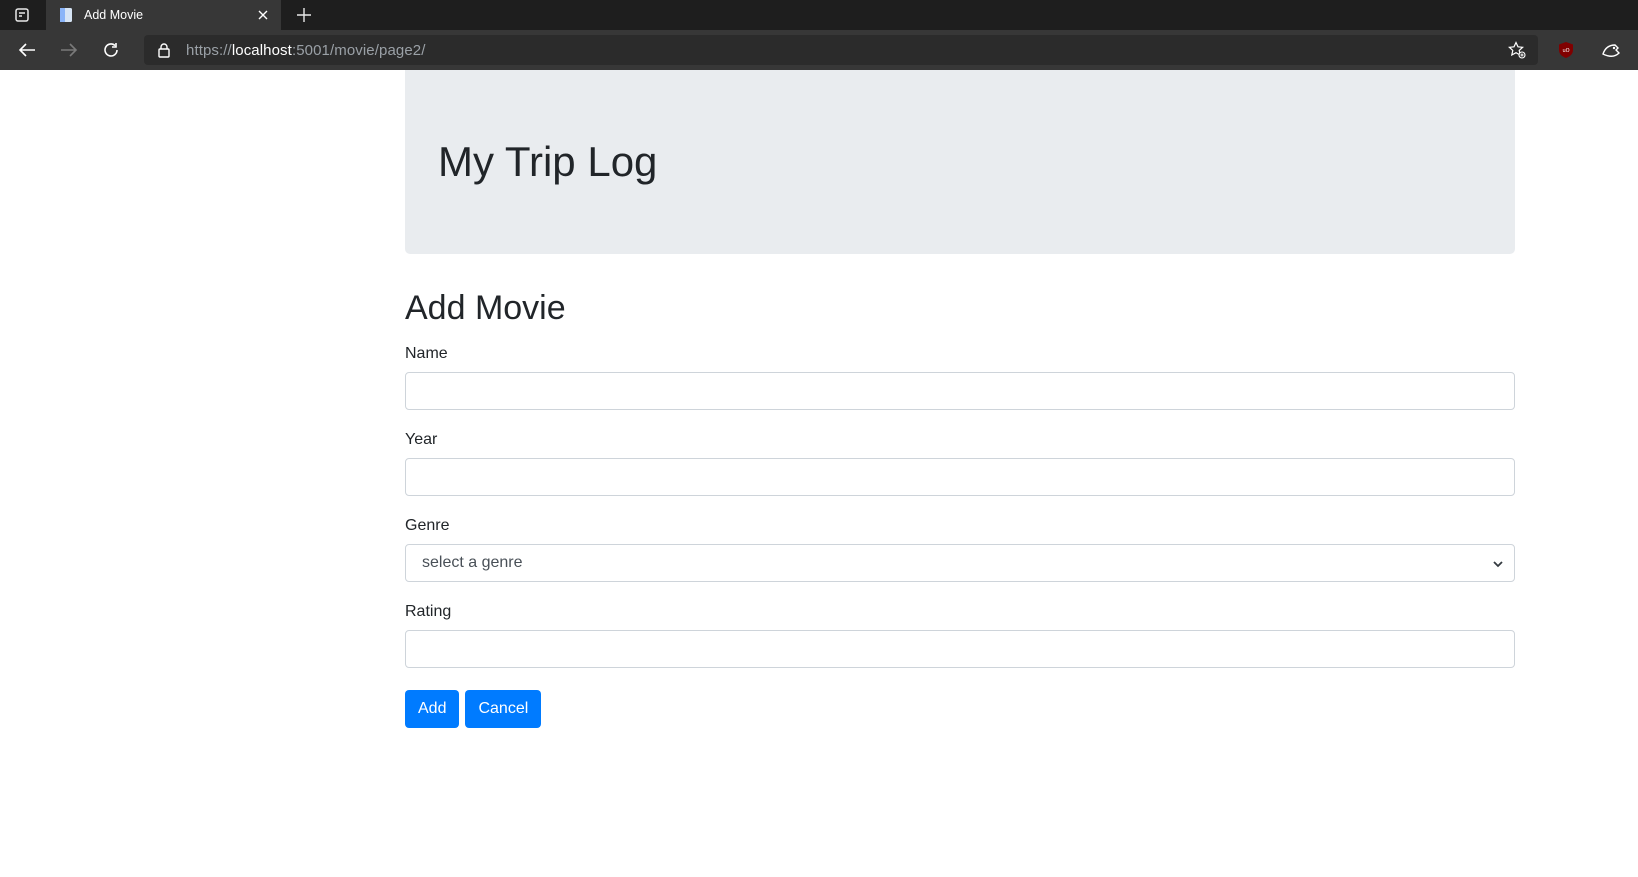  What do you see at coordinates (304, 15) in the screenshot?
I see `new-tab-icon` at bounding box center [304, 15].